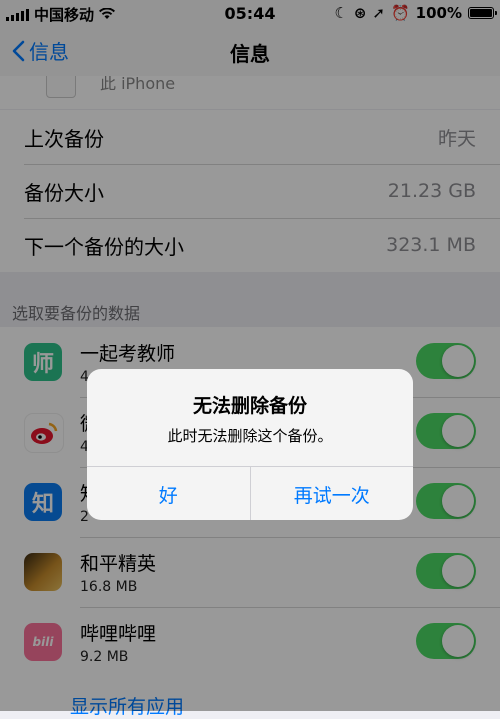  Describe the element at coordinates (250, 436) in the screenshot. I see `alert-message: 此时无法删除这个备份。` at that location.